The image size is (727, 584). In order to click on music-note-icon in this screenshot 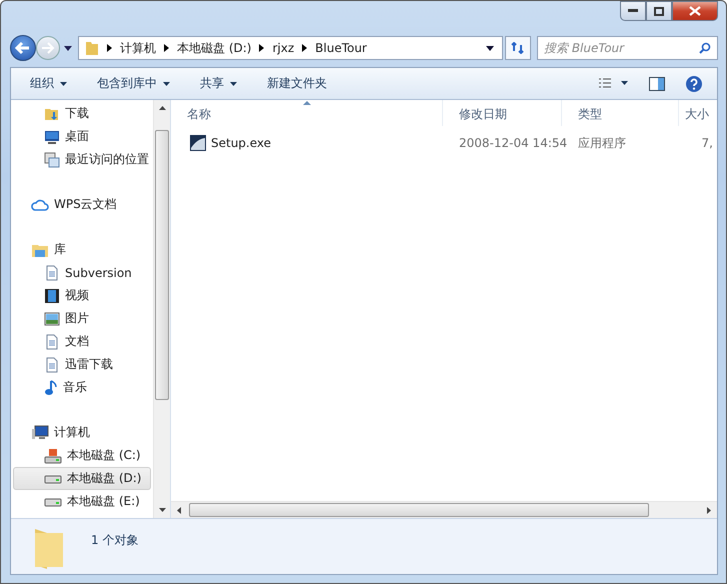, I will do `click(51, 388)`.